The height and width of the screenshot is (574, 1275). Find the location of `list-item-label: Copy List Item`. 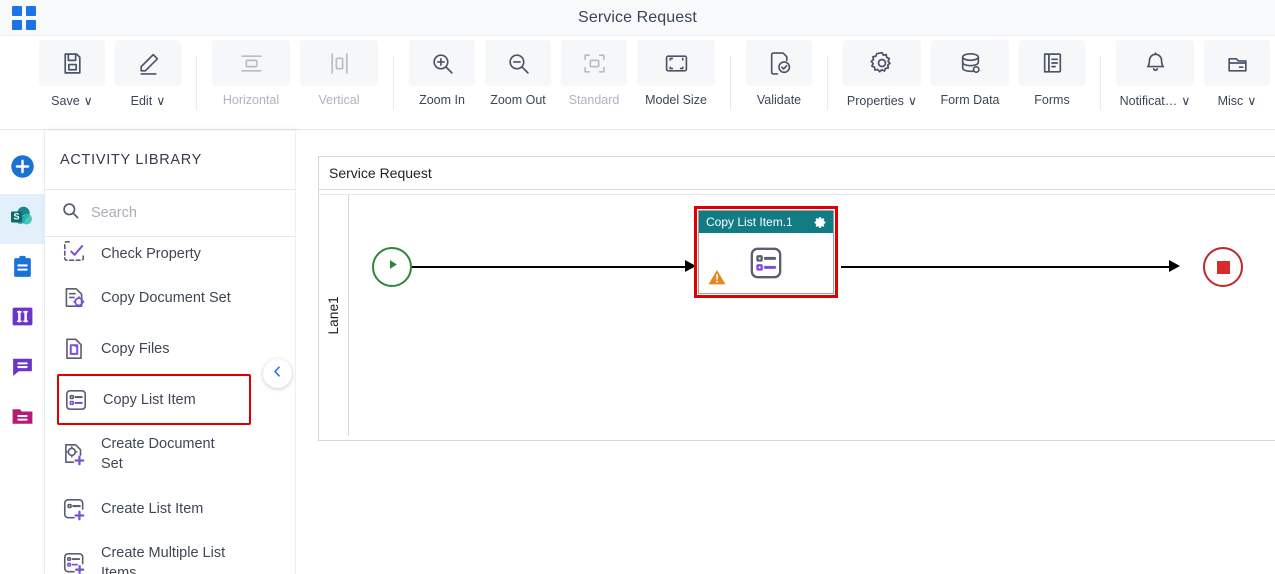

list-item-label: Copy List Item is located at coordinates (149, 399).